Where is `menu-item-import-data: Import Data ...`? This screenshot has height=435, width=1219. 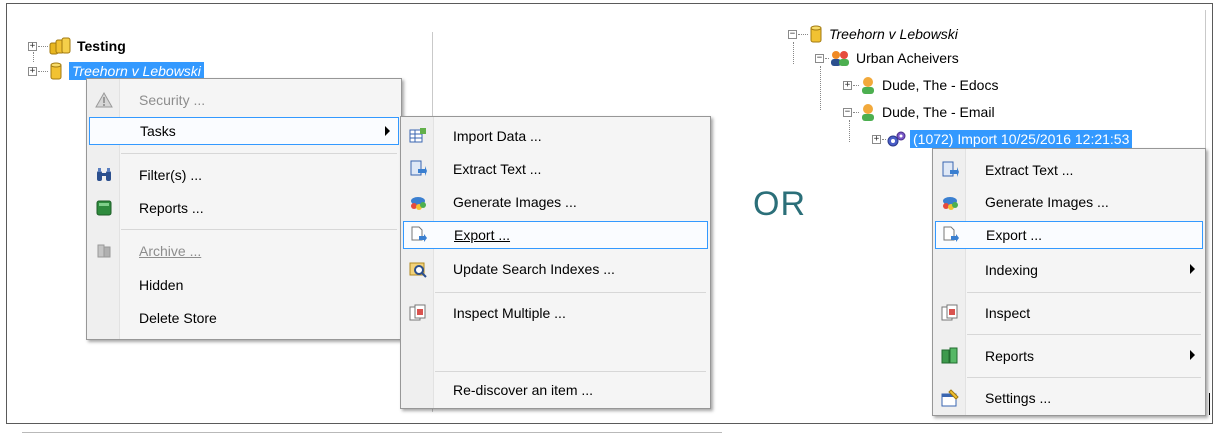
menu-item-import-data: Import Data ... is located at coordinates (555, 136).